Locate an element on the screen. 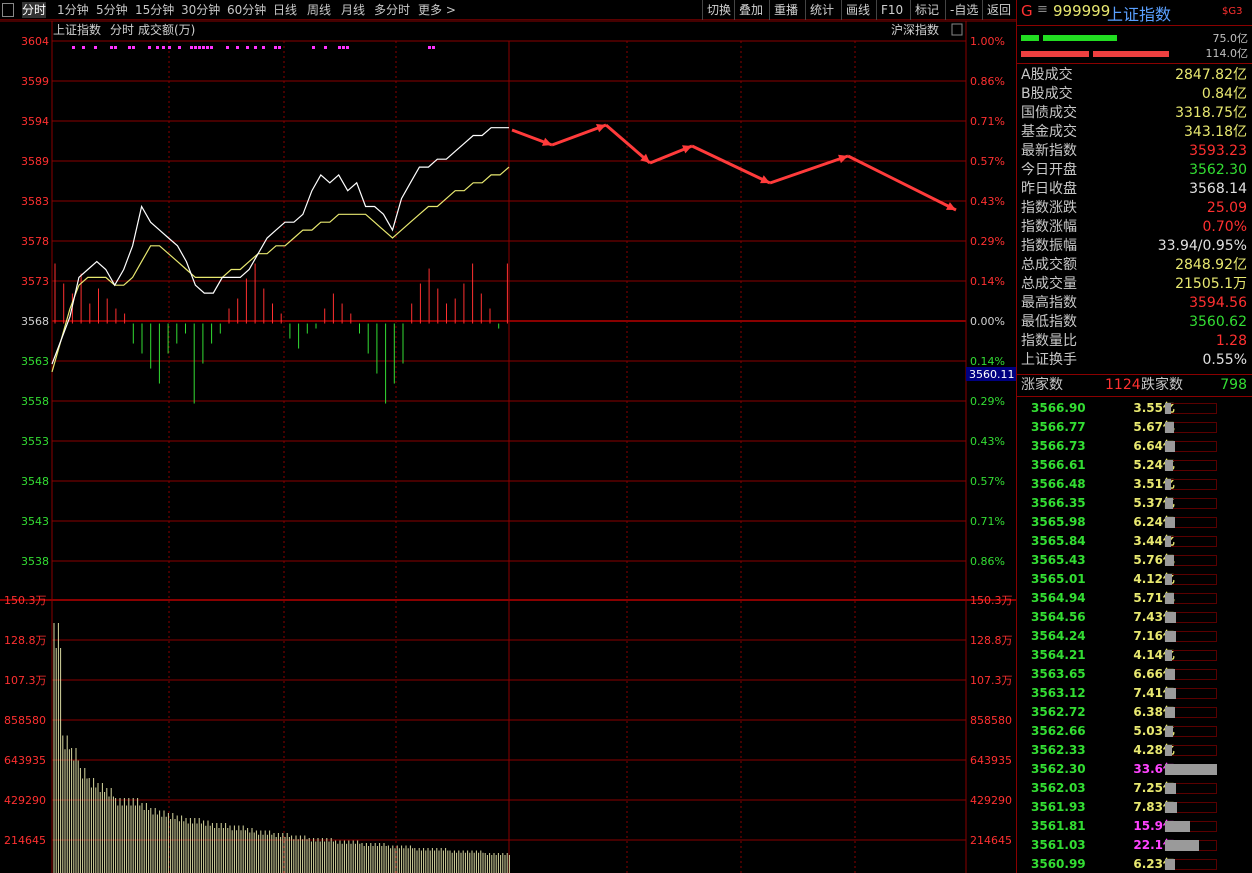  order-row: 3562.72 6.38亿 is located at coordinates (1134, 712).